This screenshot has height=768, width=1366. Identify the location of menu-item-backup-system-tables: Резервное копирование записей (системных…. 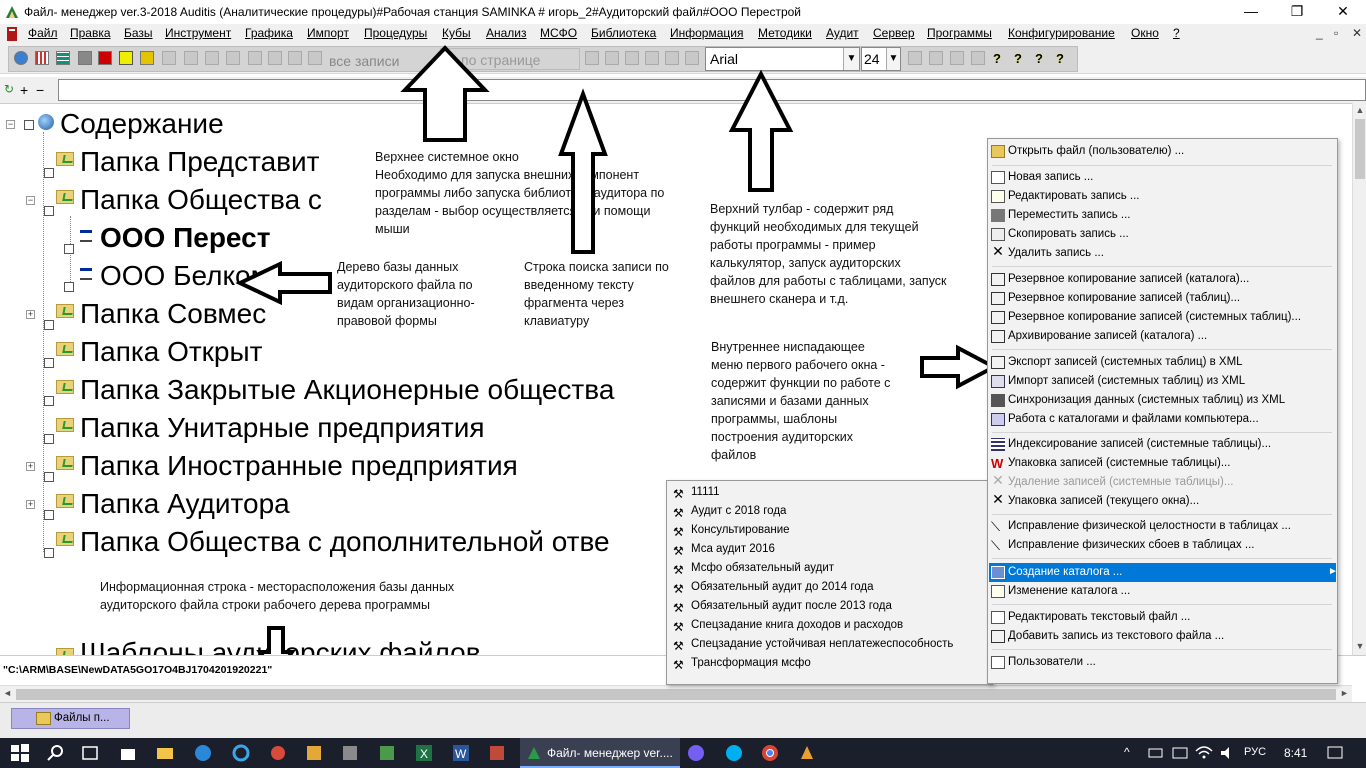
(1154, 317).